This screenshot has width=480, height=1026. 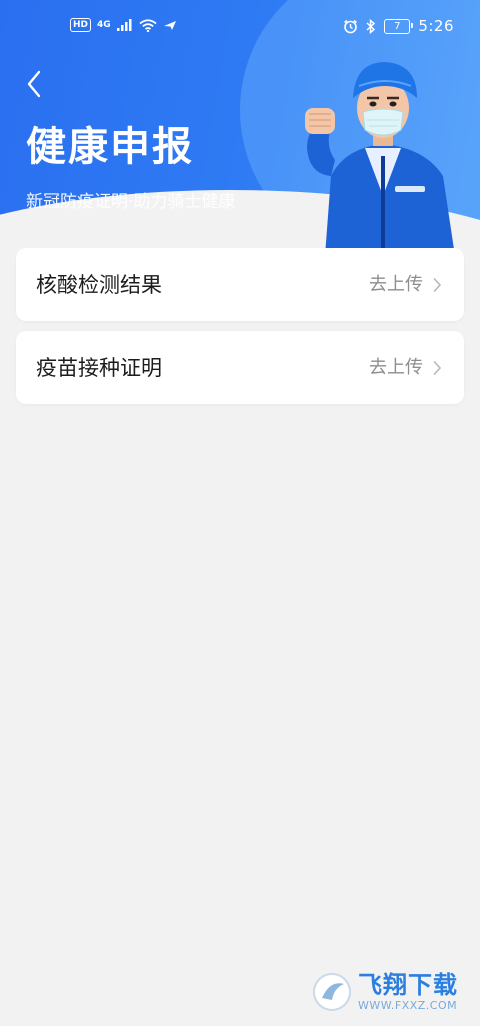 I want to click on bluetooth-icon, so click(x=371, y=26).